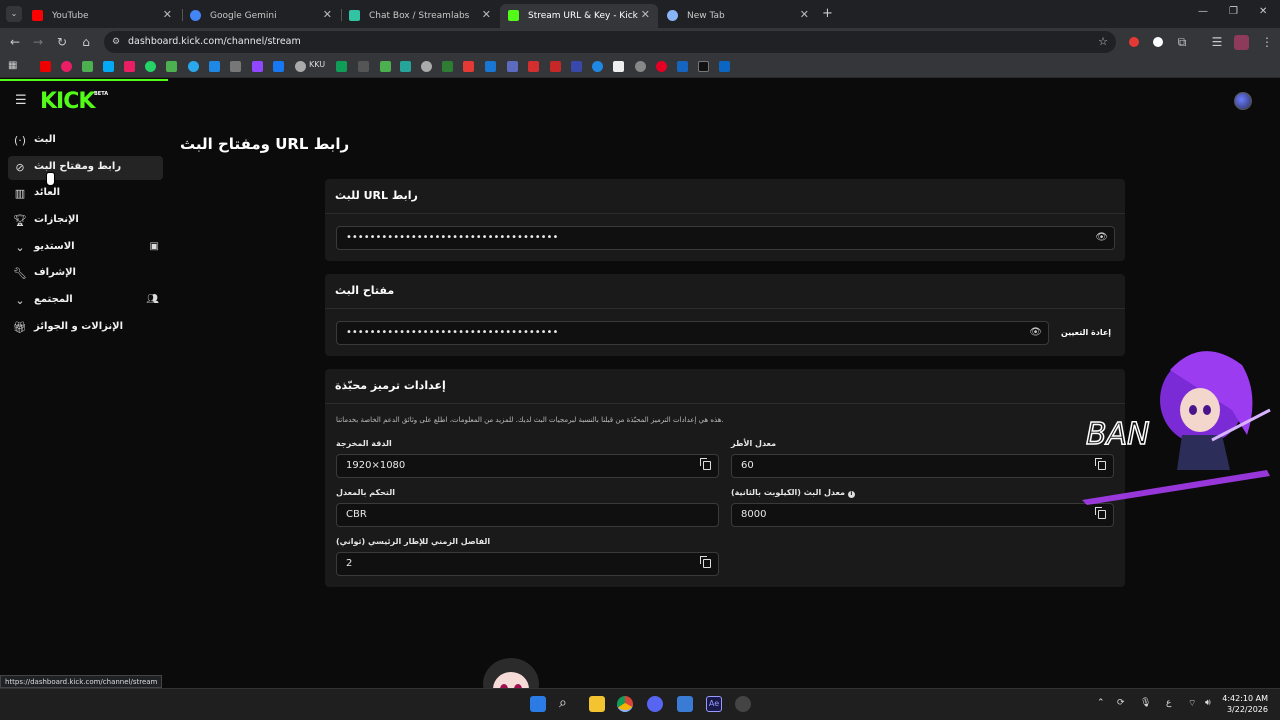 This screenshot has height=720, width=1280. Describe the element at coordinates (738, 16) in the screenshot. I see `tab-new-tab: New Tab ✕` at that location.